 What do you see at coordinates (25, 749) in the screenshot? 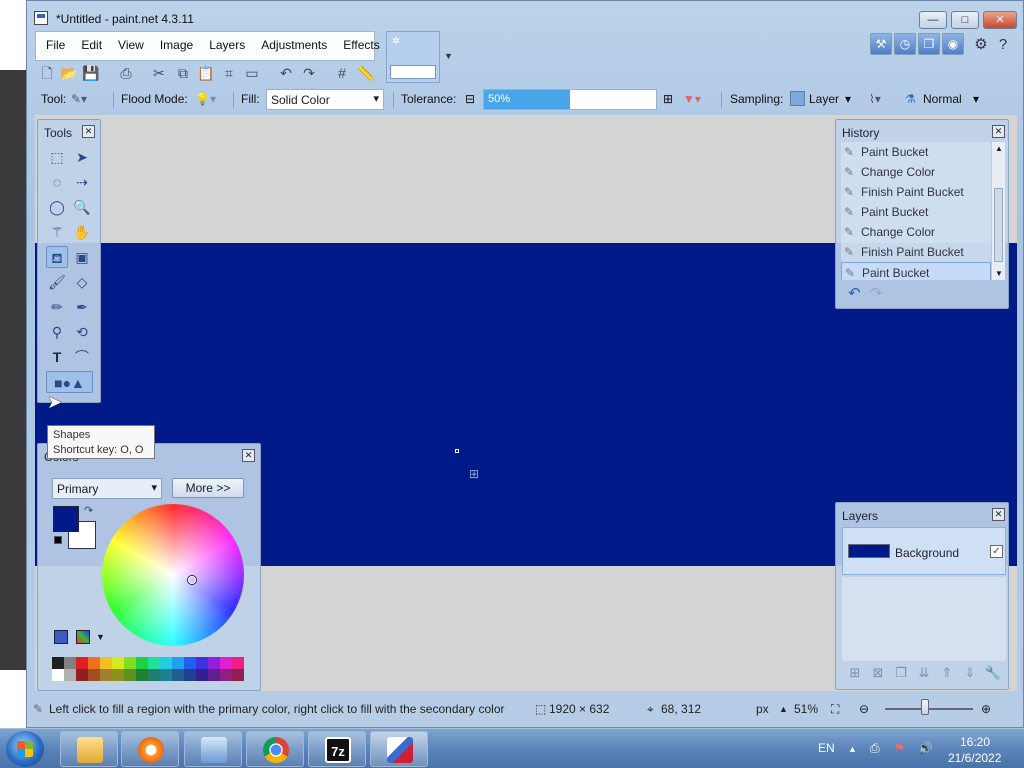
I see `start-button` at bounding box center [25, 749].